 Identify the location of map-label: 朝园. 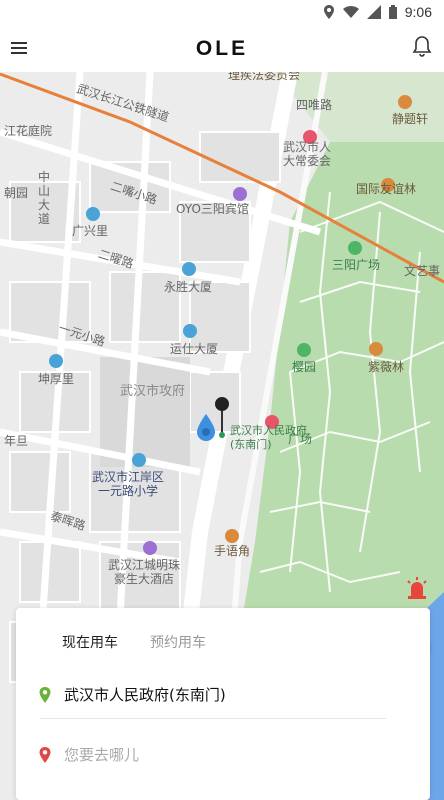
(16, 193).